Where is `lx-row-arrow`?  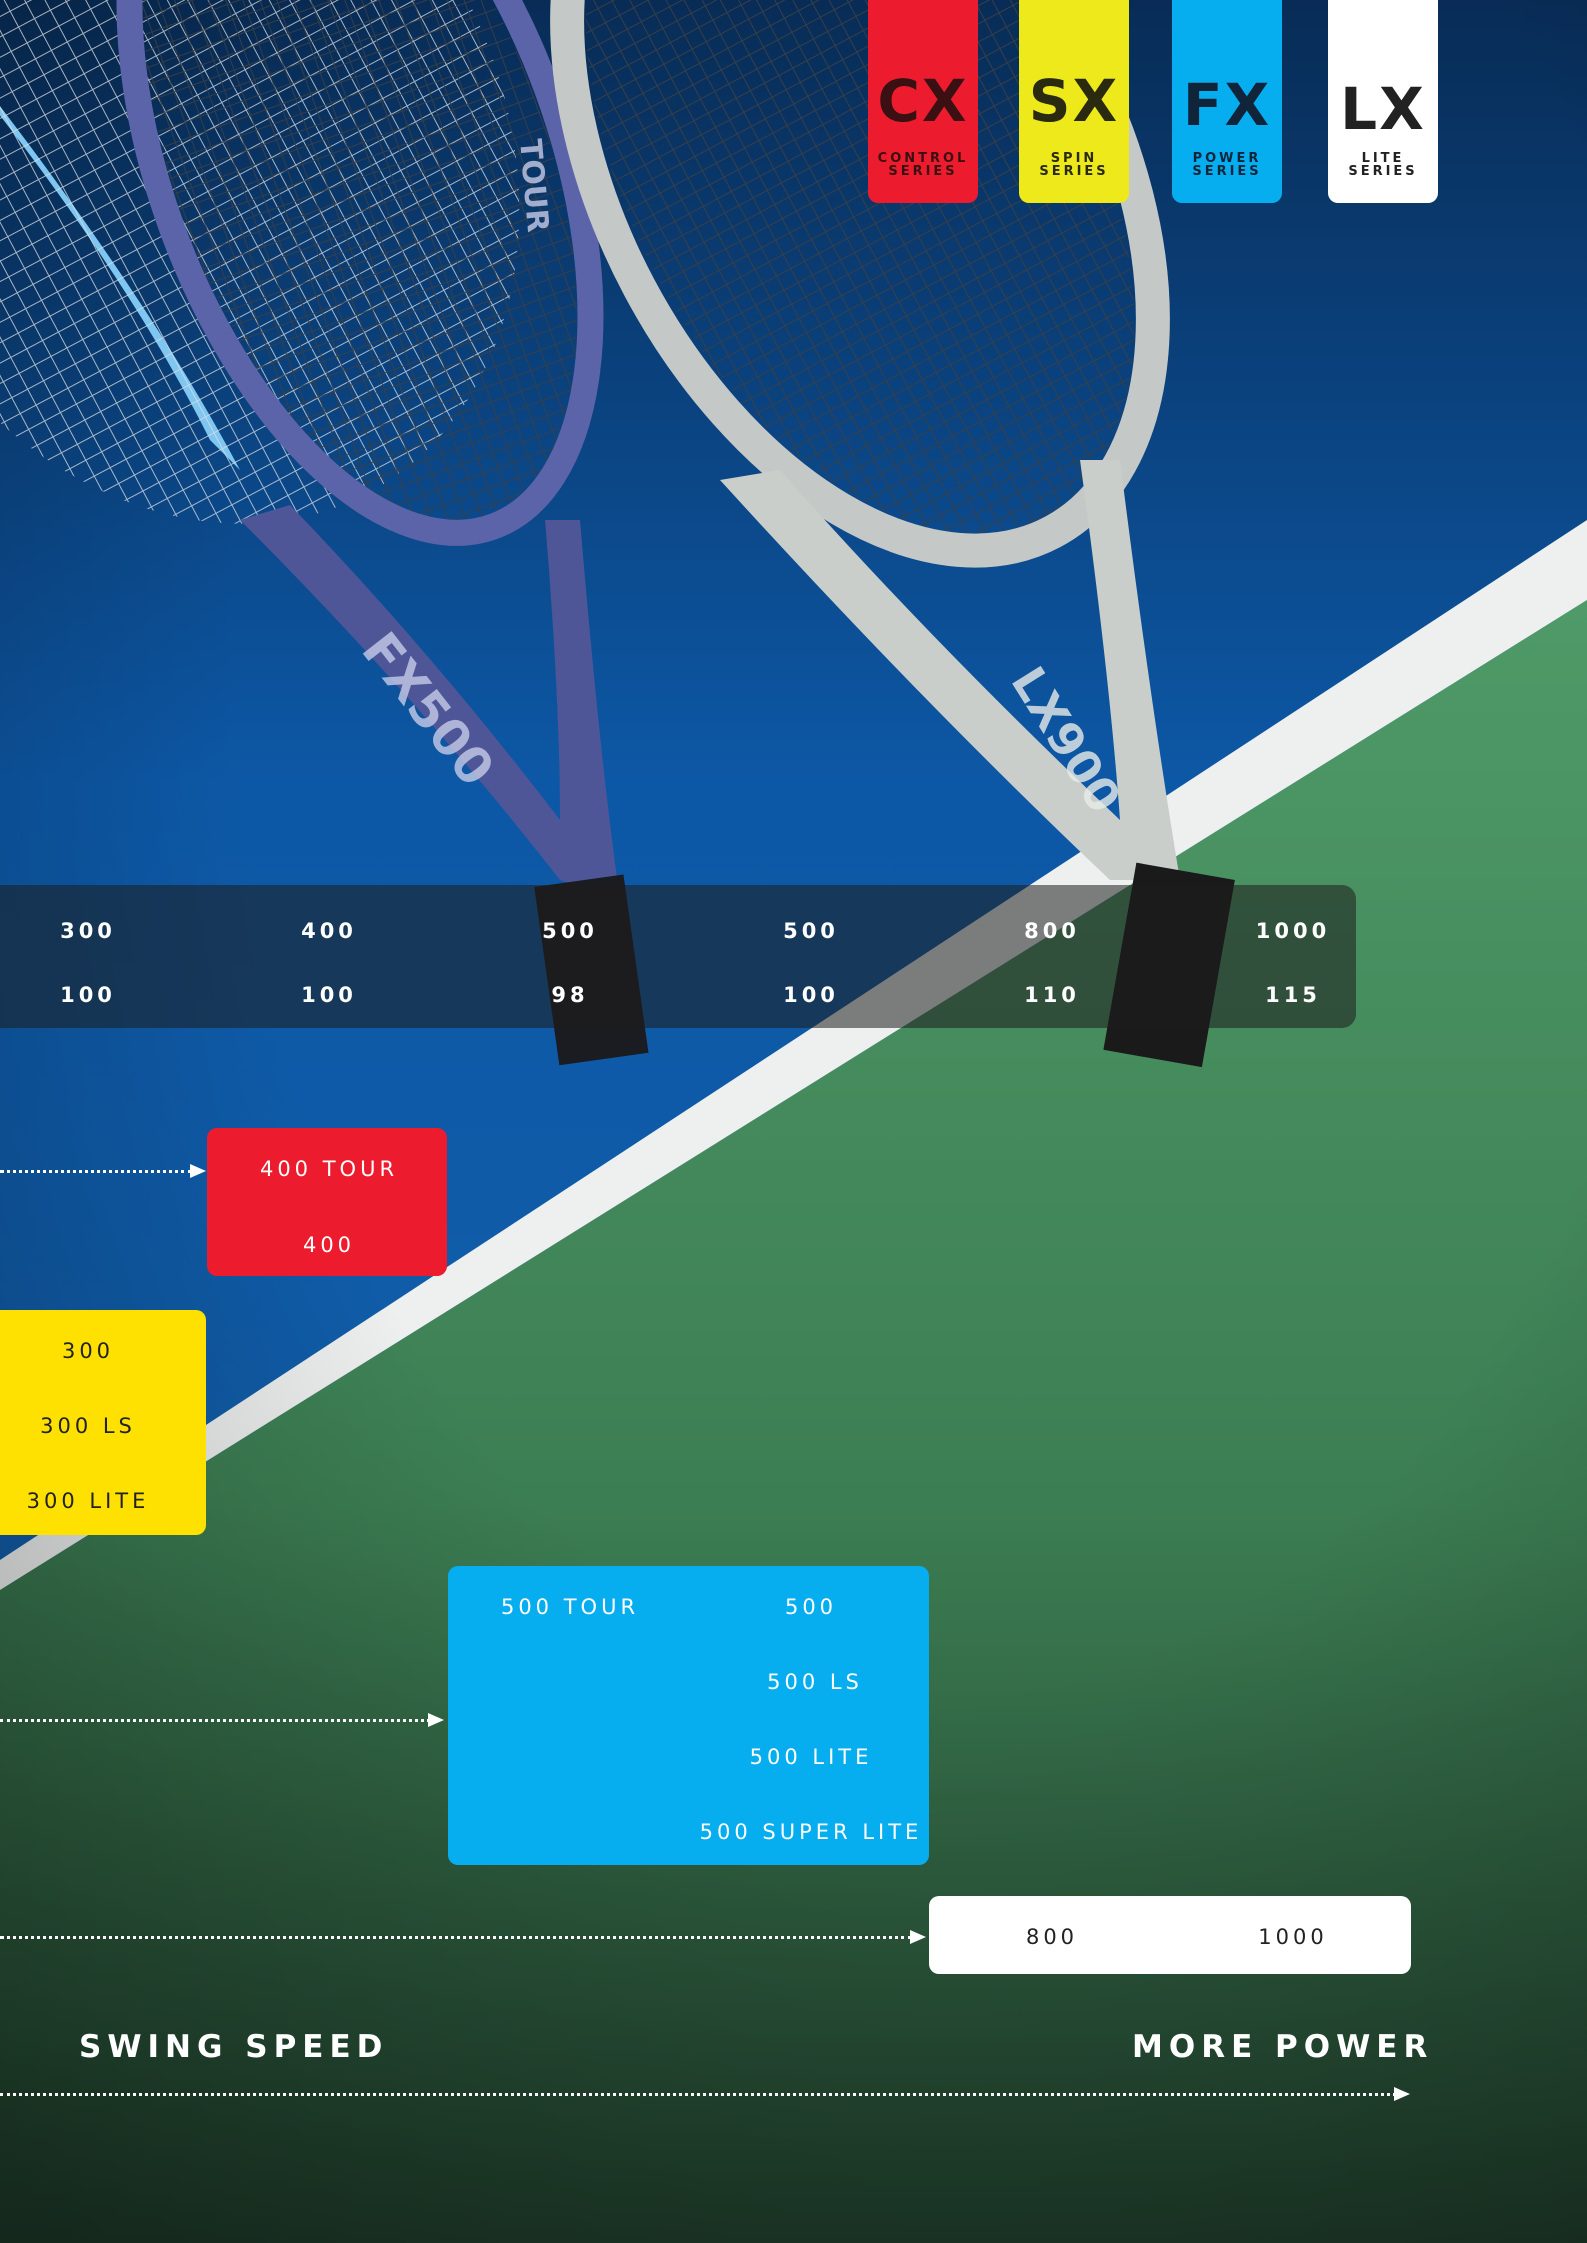 lx-row-arrow is located at coordinates (463, 1937).